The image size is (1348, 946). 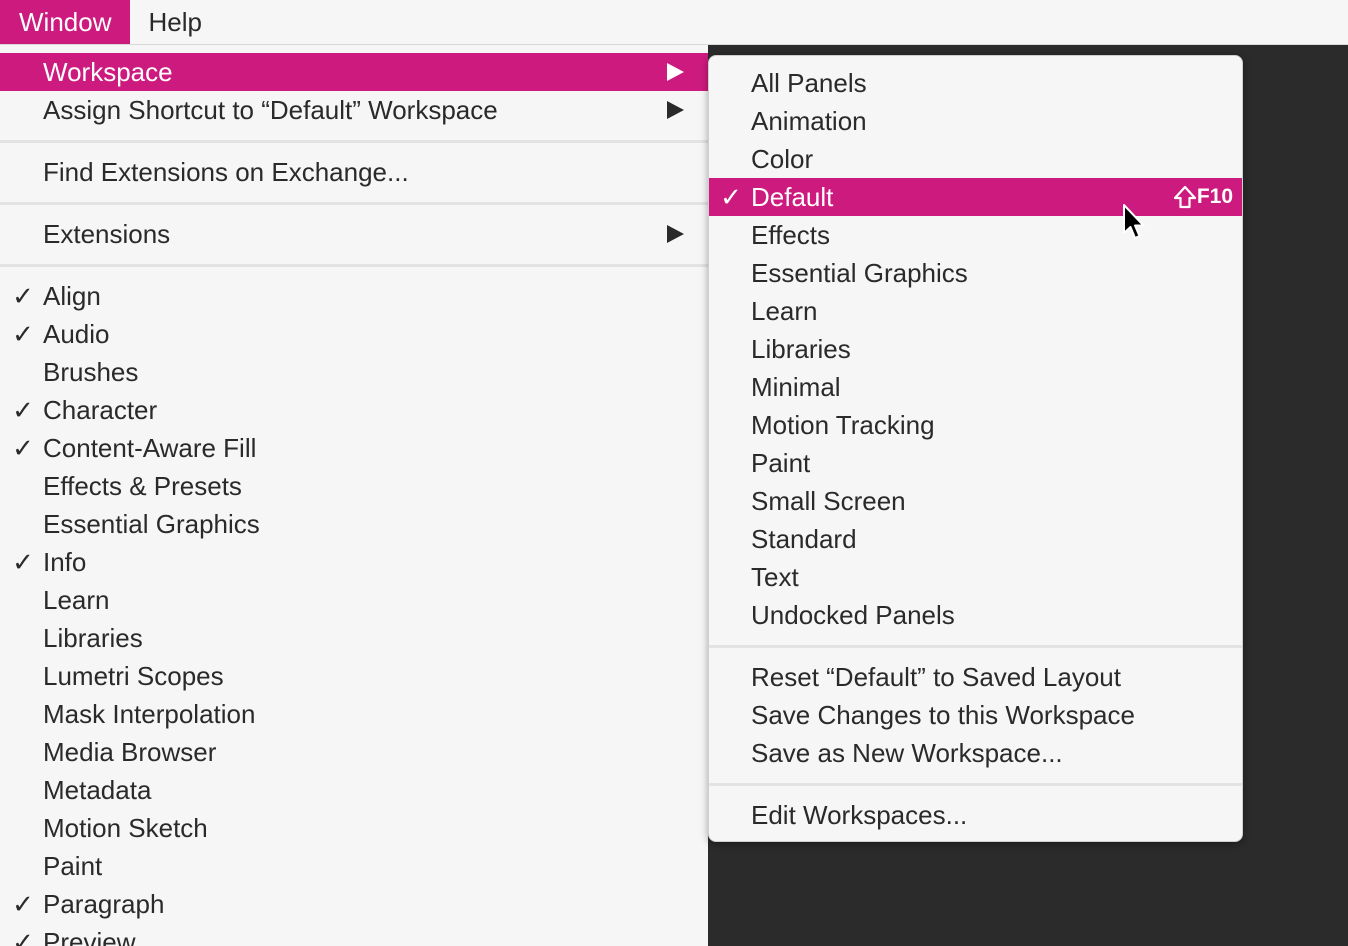 What do you see at coordinates (97, 789) in the screenshot?
I see `menu-item-label: Metadata` at bounding box center [97, 789].